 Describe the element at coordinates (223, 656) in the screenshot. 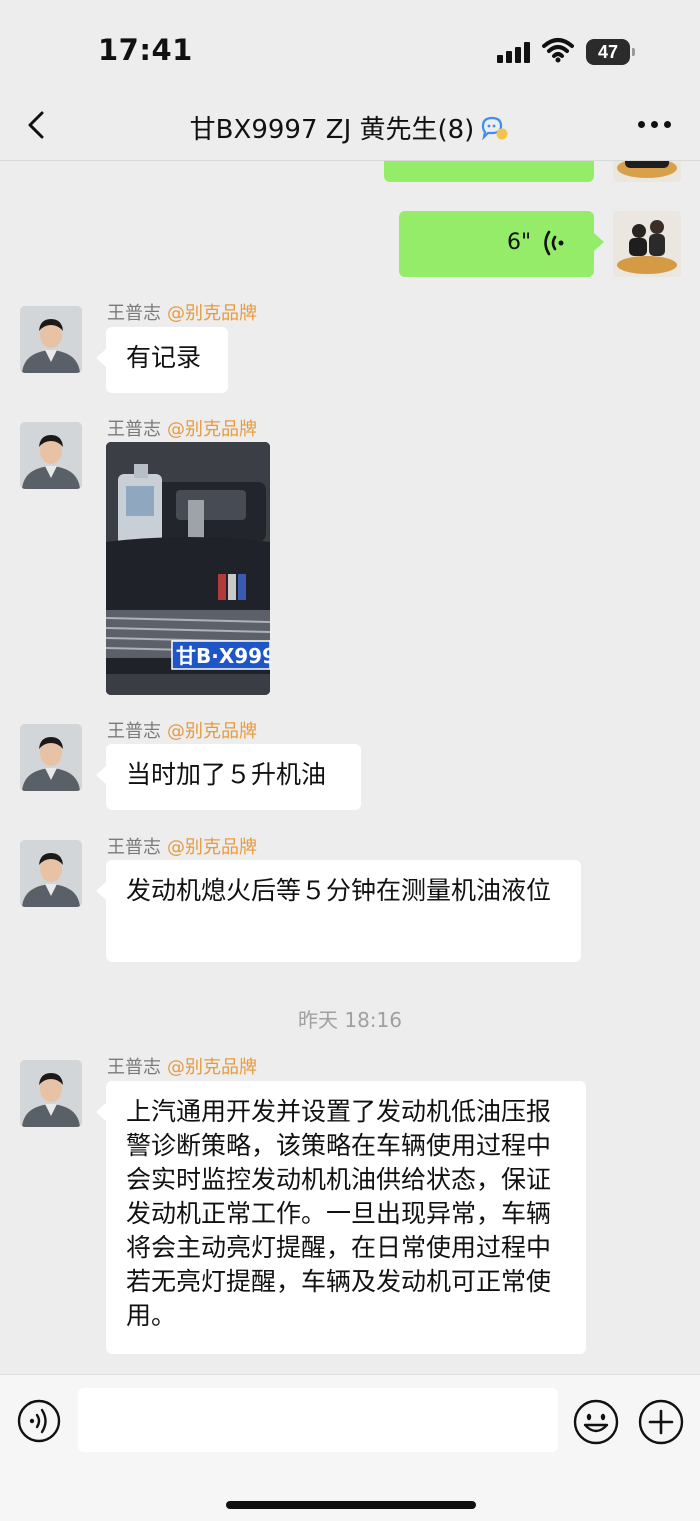

I see `plate-text: 甘B·X999` at that location.